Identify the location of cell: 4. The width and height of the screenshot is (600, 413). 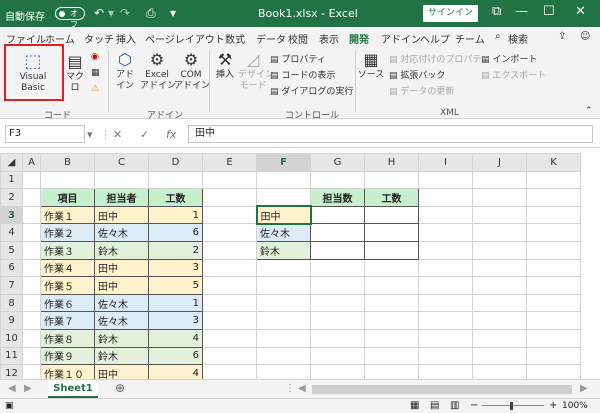
(175, 338).